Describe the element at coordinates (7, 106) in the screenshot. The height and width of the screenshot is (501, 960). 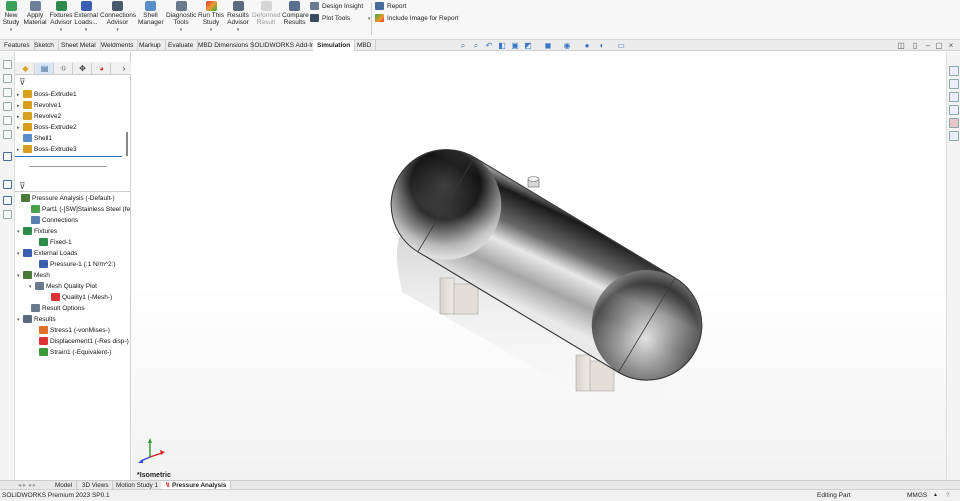
I see `options-icon` at that location.